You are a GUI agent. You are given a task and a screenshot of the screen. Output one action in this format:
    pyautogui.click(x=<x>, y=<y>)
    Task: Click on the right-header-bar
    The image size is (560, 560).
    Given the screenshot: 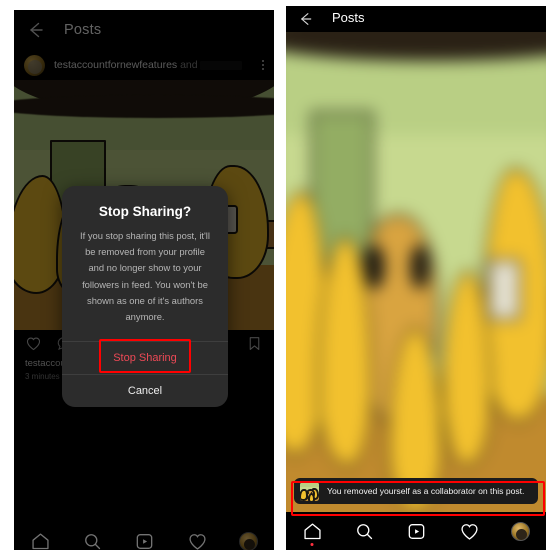 What is the action you would take?
    pyautogui.click(x=416, y=19)
    